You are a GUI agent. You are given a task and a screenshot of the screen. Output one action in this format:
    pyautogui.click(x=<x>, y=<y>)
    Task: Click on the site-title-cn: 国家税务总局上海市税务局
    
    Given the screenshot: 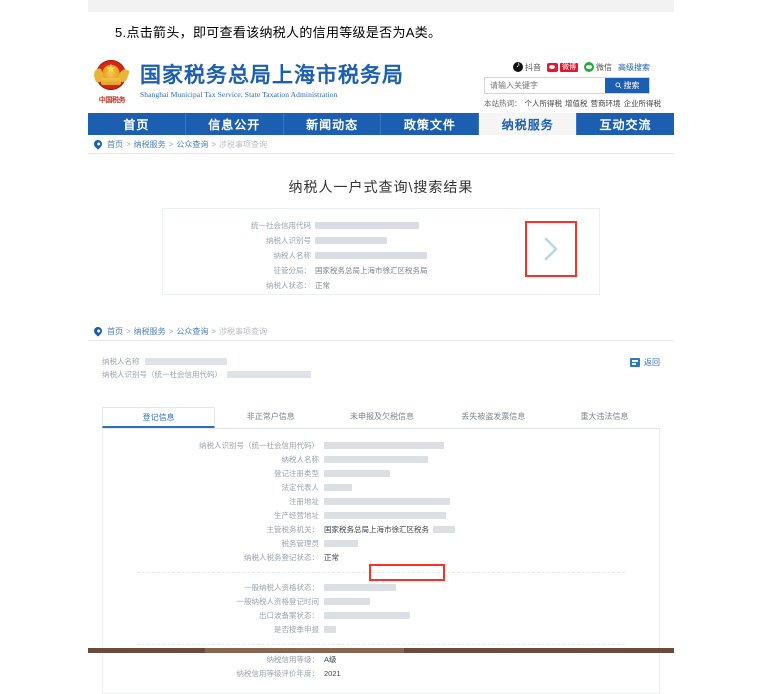 What is the action you would take?
    pyautogui.click(x=272, y=75)
    